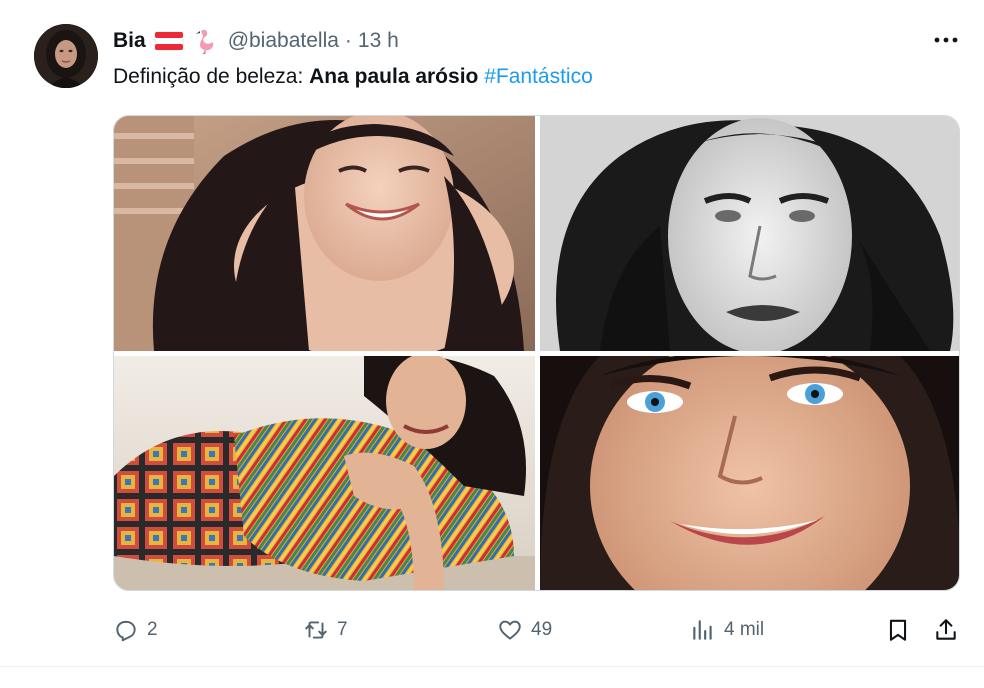 Image resolution: width=984 pixels, height=688 pixels. Describe the element at coordinates (211, 76) in the screenshot. I see `tweet-text-prefix: Definição de beleza:` at that location.